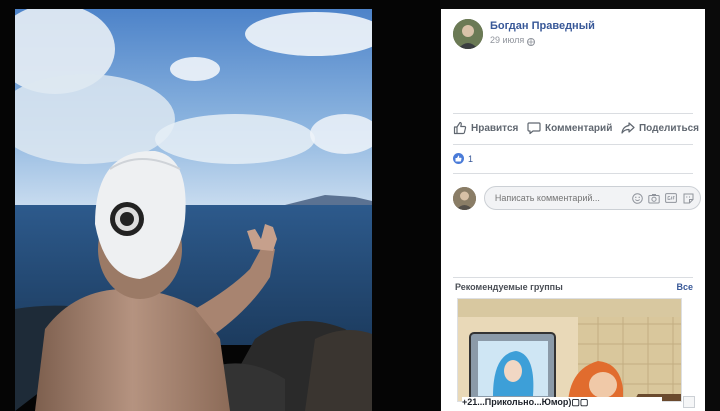 The height and width of the screenshot is (411, 720). I want to click on my-avatar, so click(464, 198).